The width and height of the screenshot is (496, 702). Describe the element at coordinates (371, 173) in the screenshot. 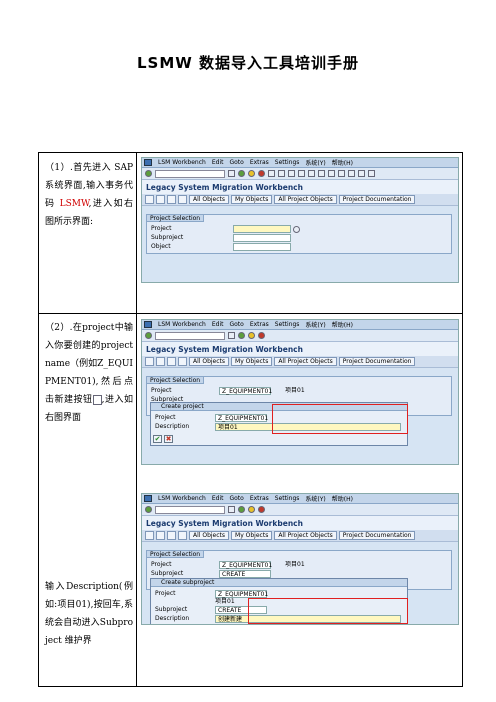

I see `layout-icon` at that location.